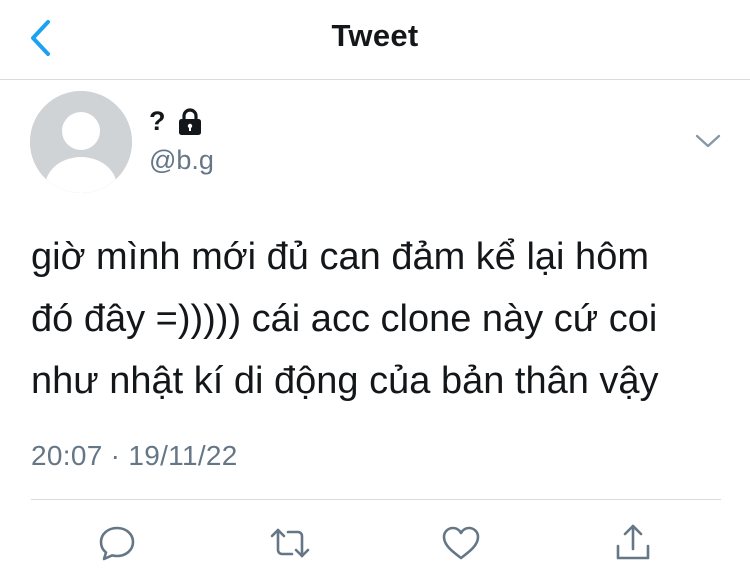  I want to click on chevron-down-icon, so click(708, 141).